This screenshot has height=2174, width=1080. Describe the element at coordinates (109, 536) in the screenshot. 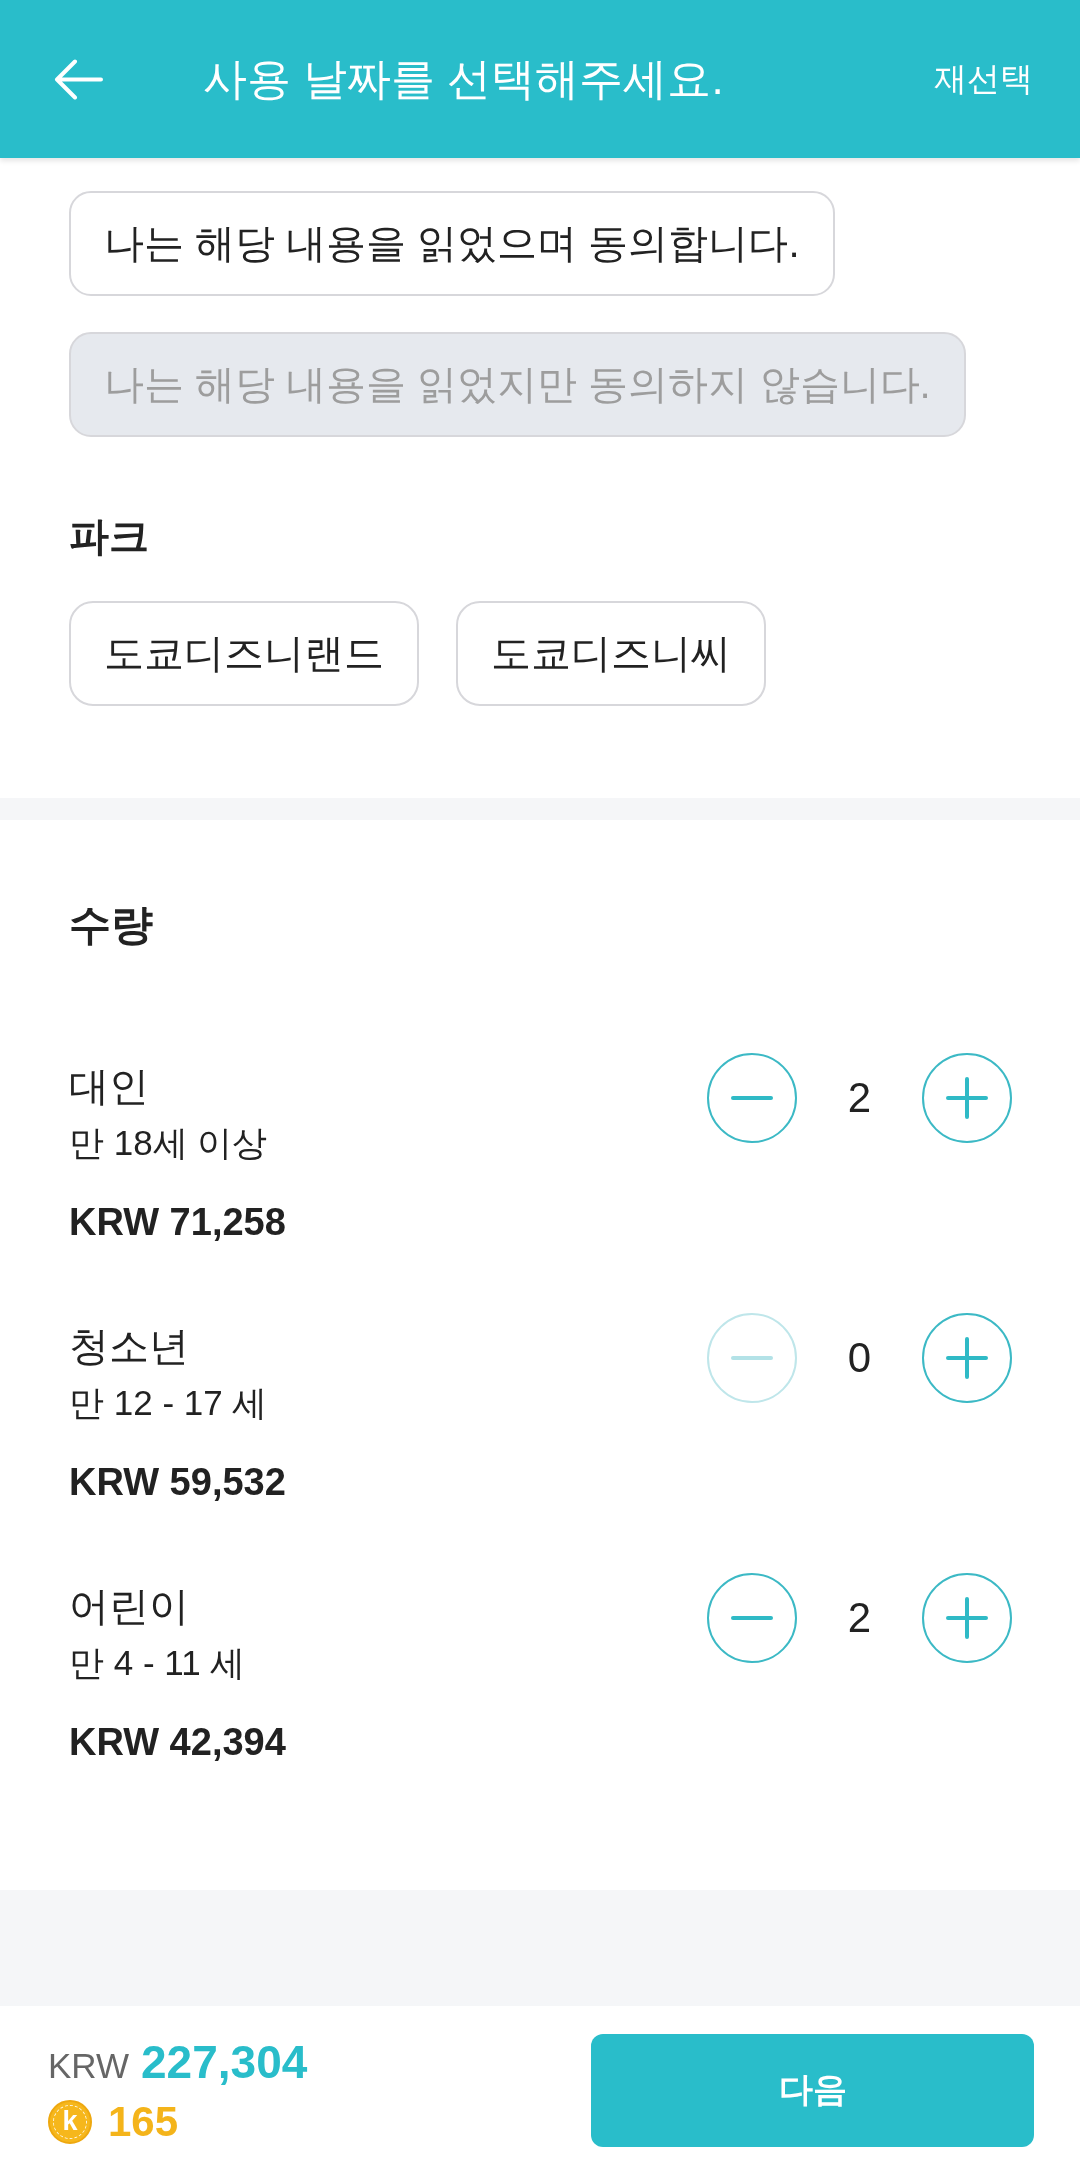

I see `section-heading: 파크` at that location.